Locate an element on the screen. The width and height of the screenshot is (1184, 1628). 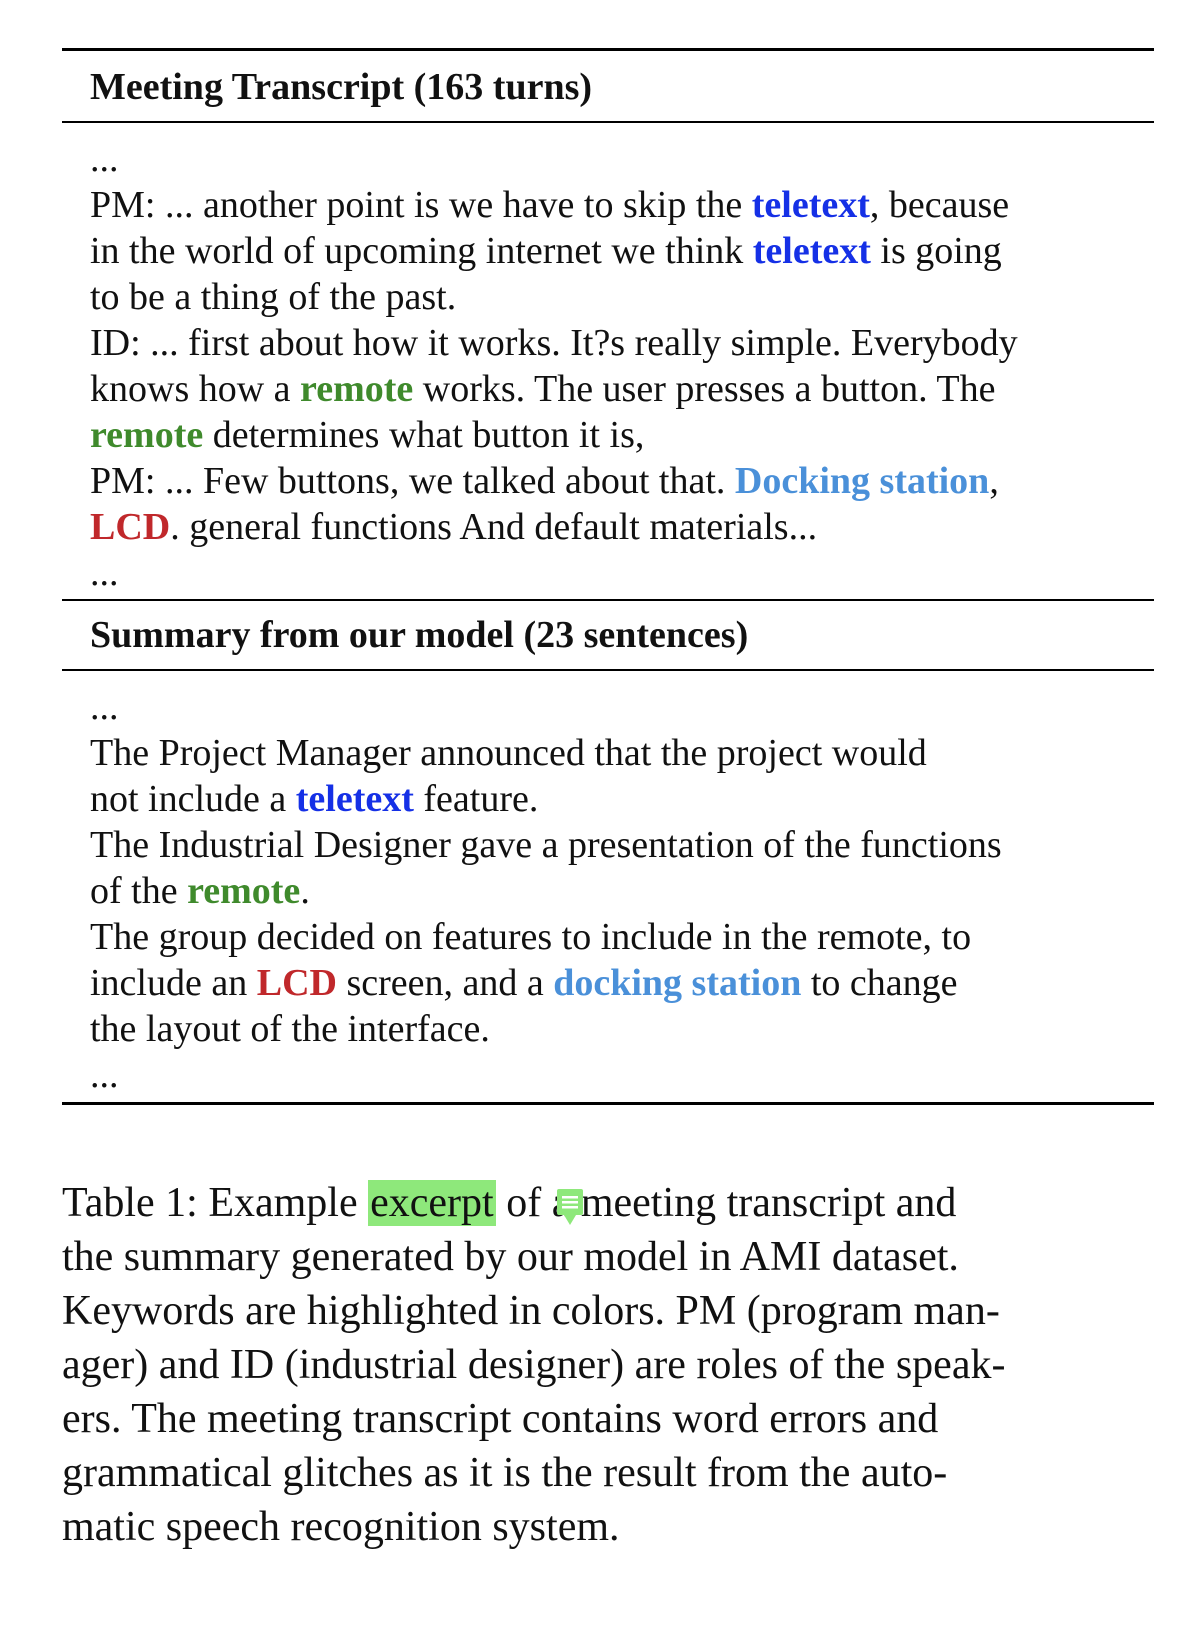
table-top-rule is located at coordinates (608, 49).